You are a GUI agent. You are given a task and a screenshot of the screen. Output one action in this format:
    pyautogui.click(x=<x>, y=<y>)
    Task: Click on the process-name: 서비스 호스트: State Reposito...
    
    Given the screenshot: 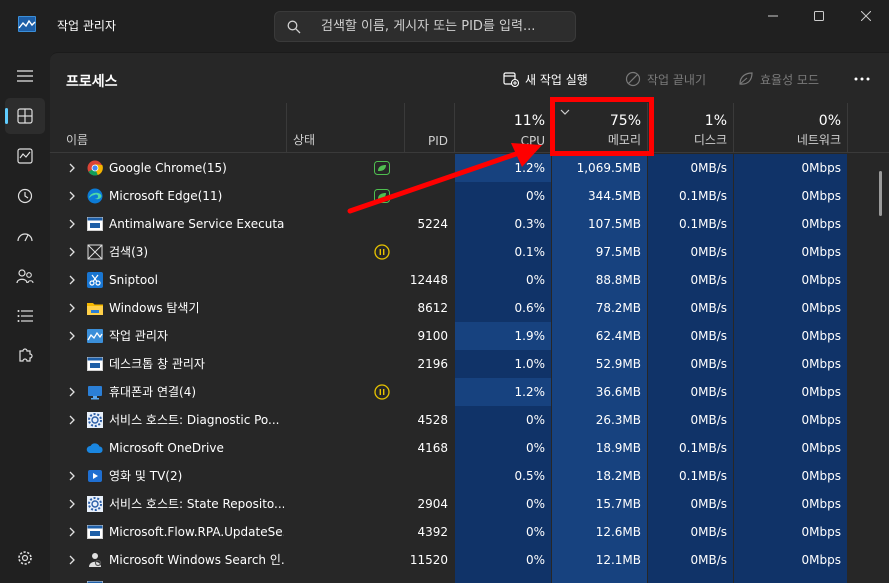 What is the action you would take?
    pyautogui.click(x=196, y=504)
    